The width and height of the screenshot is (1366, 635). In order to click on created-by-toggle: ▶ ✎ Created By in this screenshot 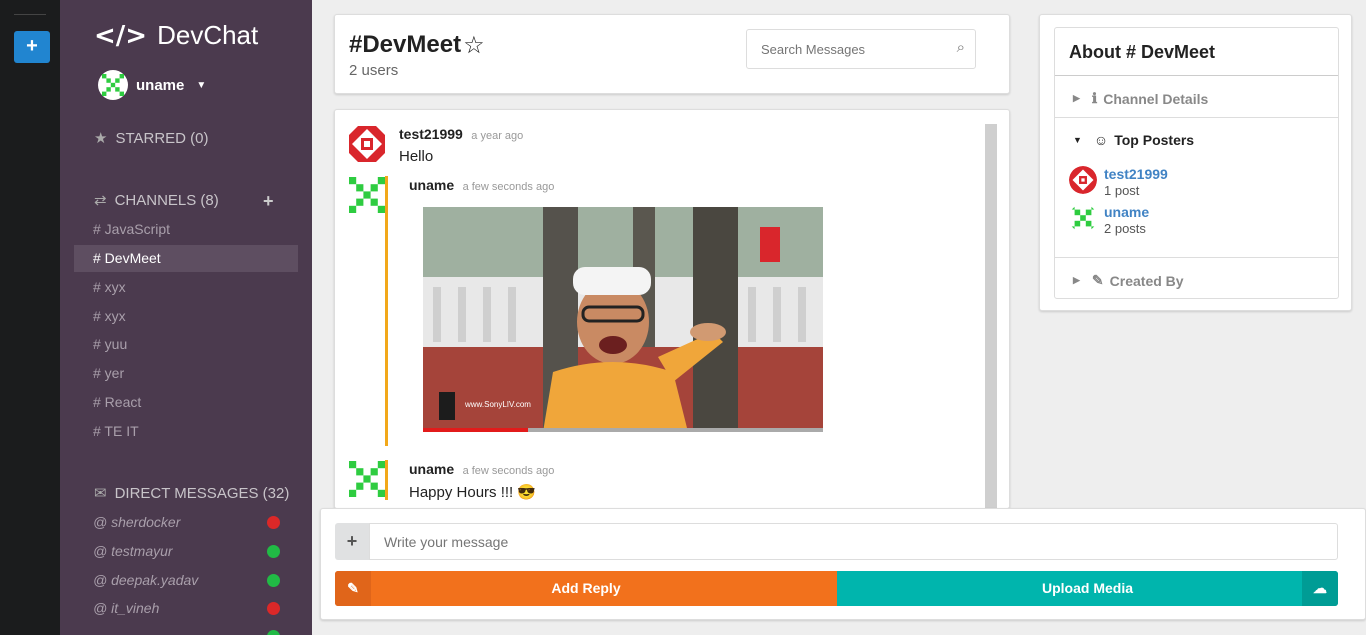, I will do `click(1128, 280)`.